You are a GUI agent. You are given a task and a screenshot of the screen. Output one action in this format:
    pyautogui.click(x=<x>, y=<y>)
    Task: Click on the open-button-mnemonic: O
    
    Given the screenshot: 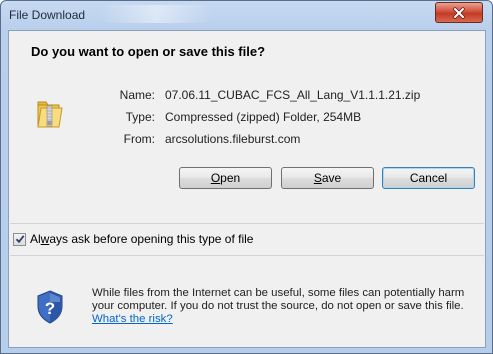 What is the action you would take?
    pyautogui.click(x=215, y=178)
    